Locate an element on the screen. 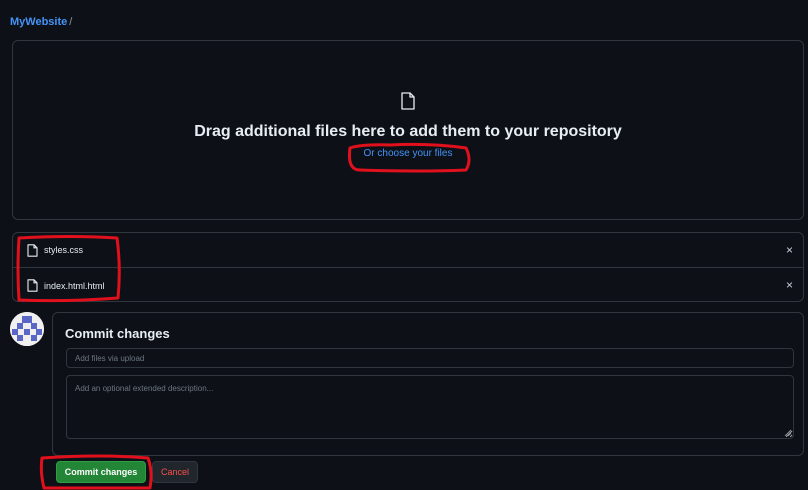 The width and height of the screenshot is (808, 490). file-row: index.html.html × is located at coordinates (408, 285).